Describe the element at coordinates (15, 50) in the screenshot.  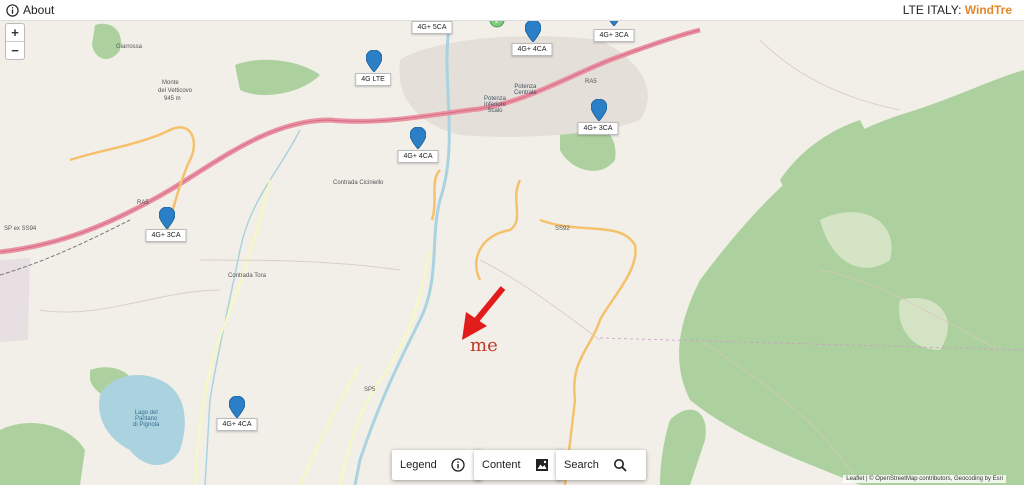
I see `zoom-out-button: −` at that location.